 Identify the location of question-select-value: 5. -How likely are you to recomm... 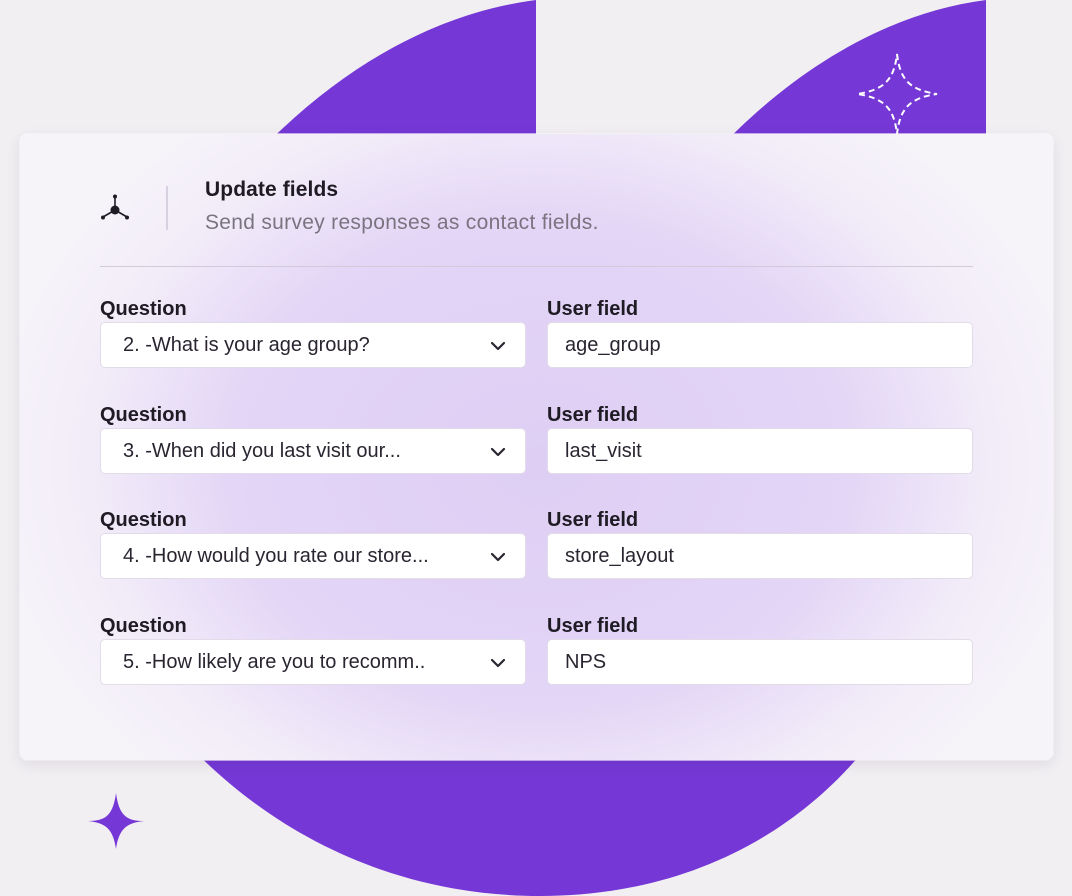
(274, 661).